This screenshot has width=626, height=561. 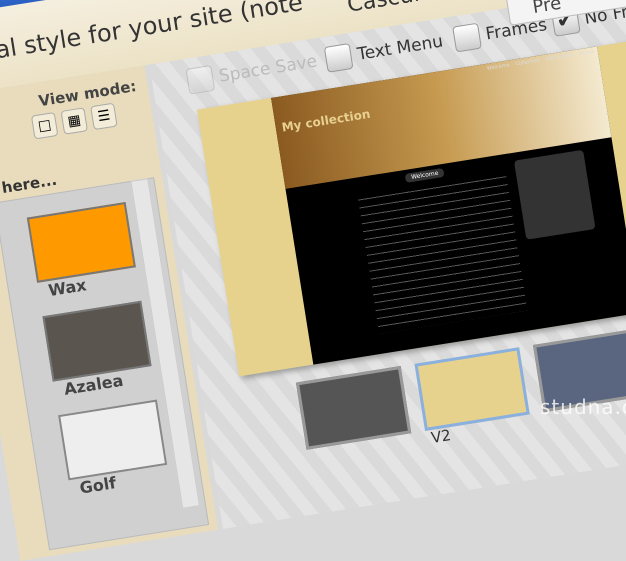 What do you see at coordinates (559, 57) in the screenshot?
I see `nav-item: Add button` at bounding box center [559, 57].